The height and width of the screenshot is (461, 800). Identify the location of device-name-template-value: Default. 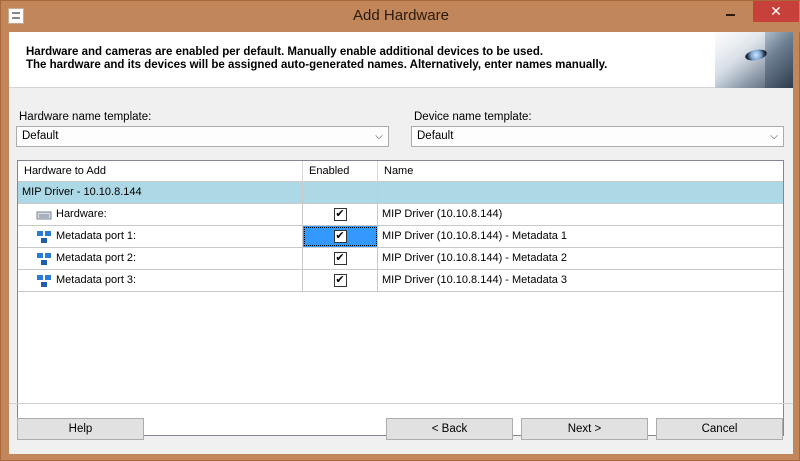
(435, 136).